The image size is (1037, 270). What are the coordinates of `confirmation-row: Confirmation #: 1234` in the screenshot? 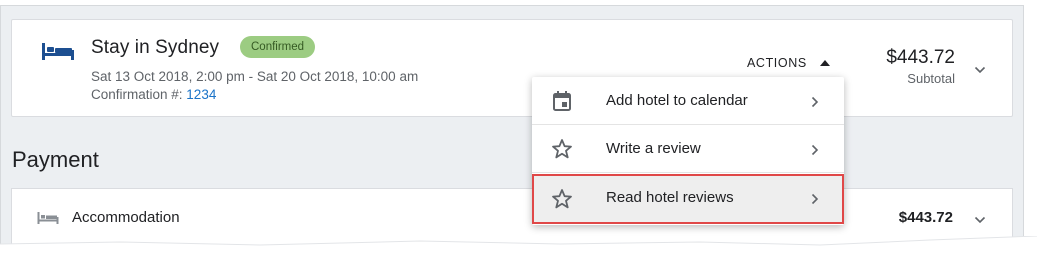 It's located at (153, 94).